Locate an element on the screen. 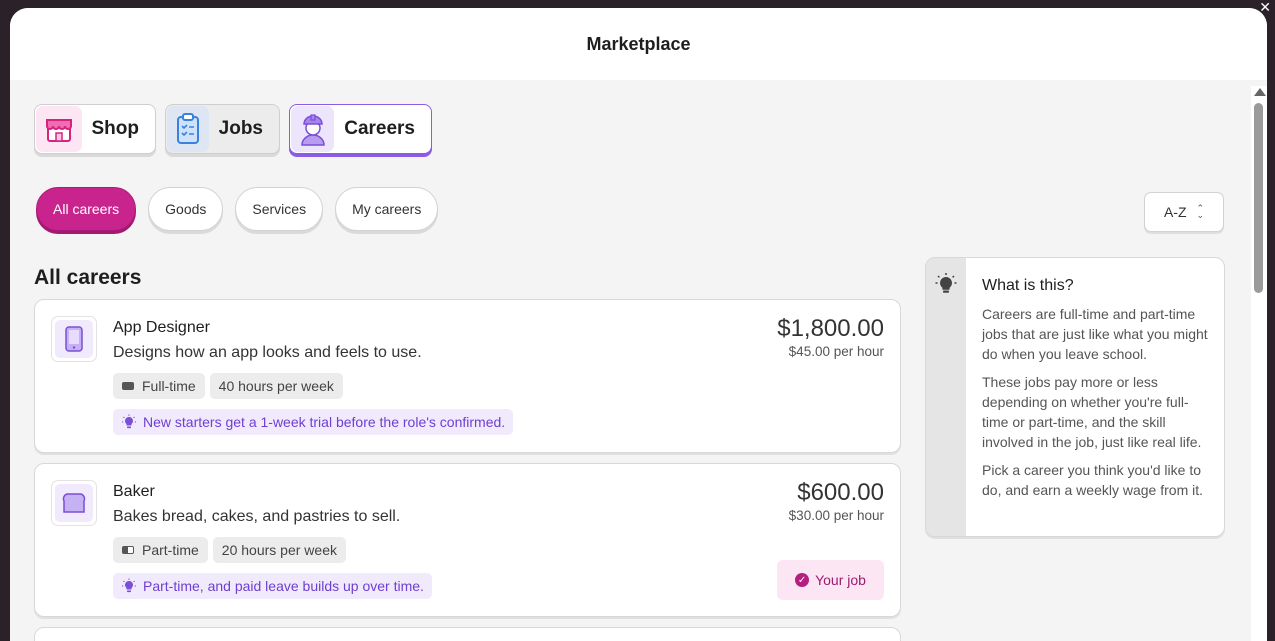 The width and height of the screenshot is (1275, 641). hourly-rate: $30.00 per hour is located at coordinates (836, 515).